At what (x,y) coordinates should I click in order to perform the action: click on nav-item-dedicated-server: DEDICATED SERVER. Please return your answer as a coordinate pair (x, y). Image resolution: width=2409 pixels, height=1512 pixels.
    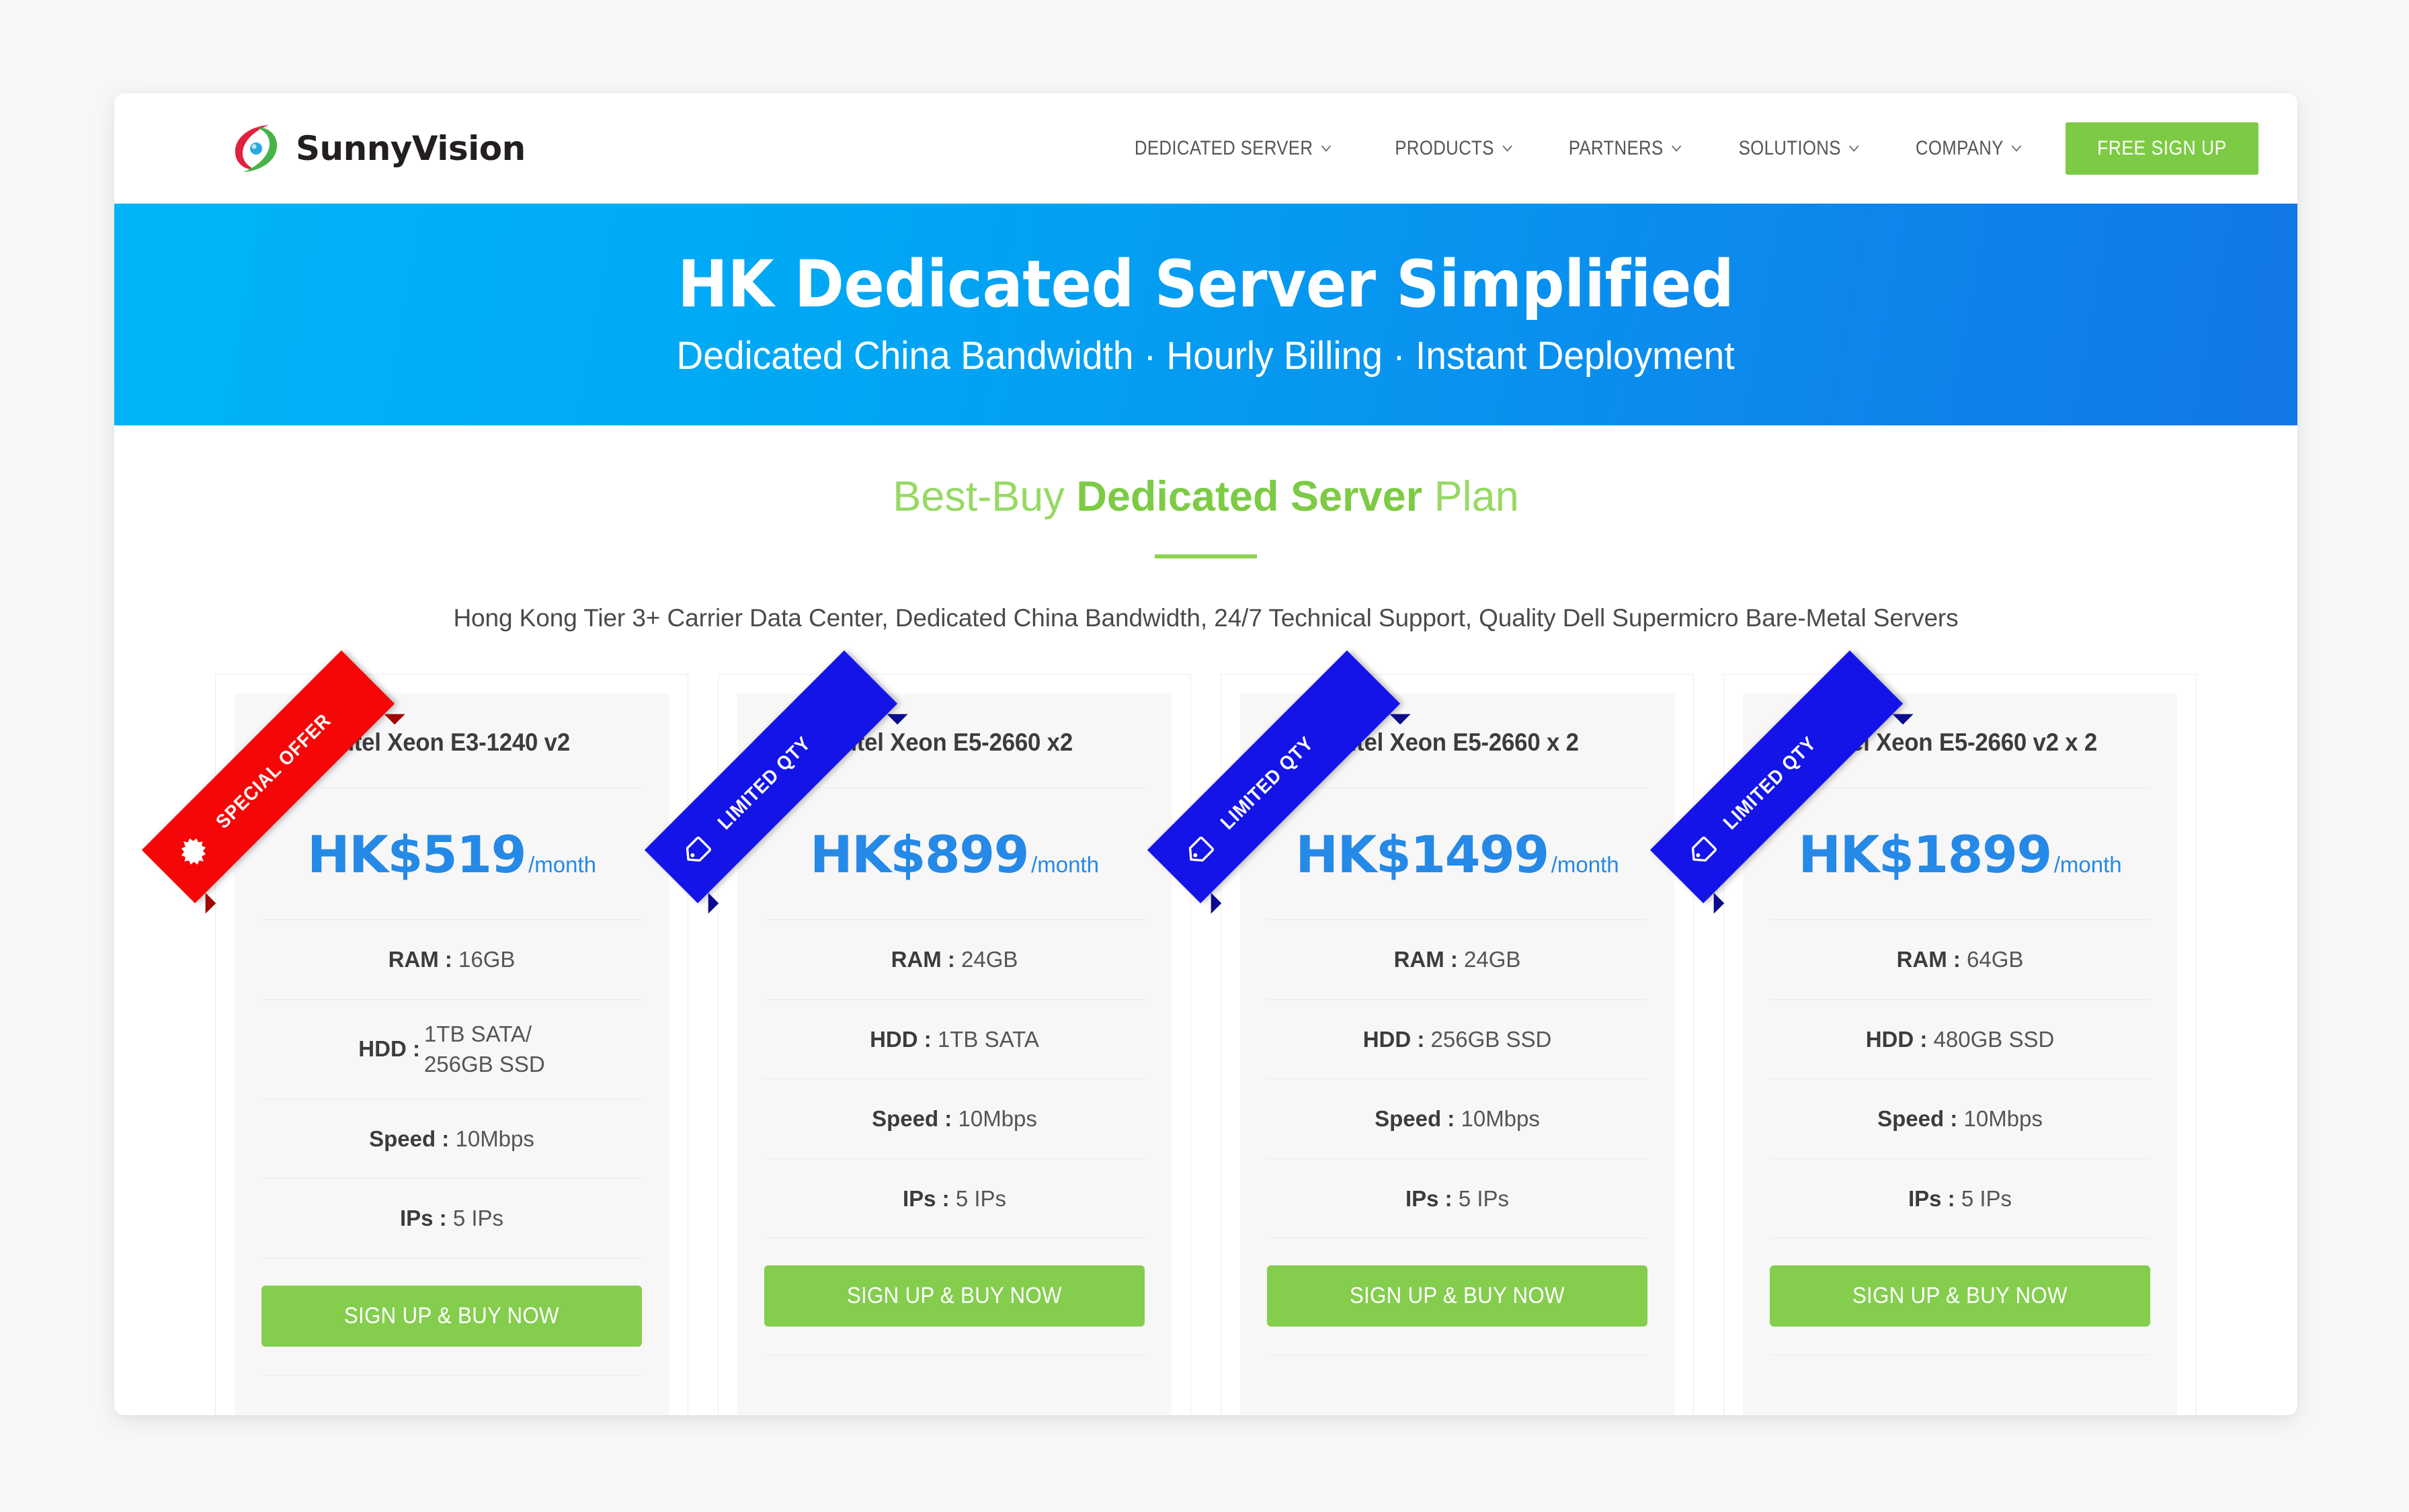
    Looking at the image, I should click on (1233, 148).